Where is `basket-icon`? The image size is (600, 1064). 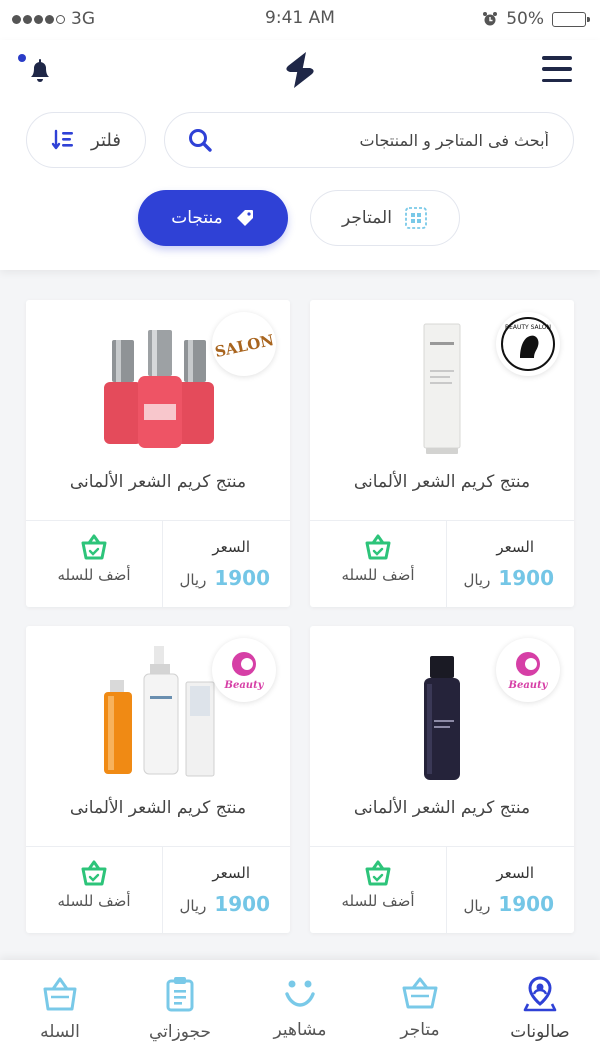 basket-icon is located at coordinates (420, 993).